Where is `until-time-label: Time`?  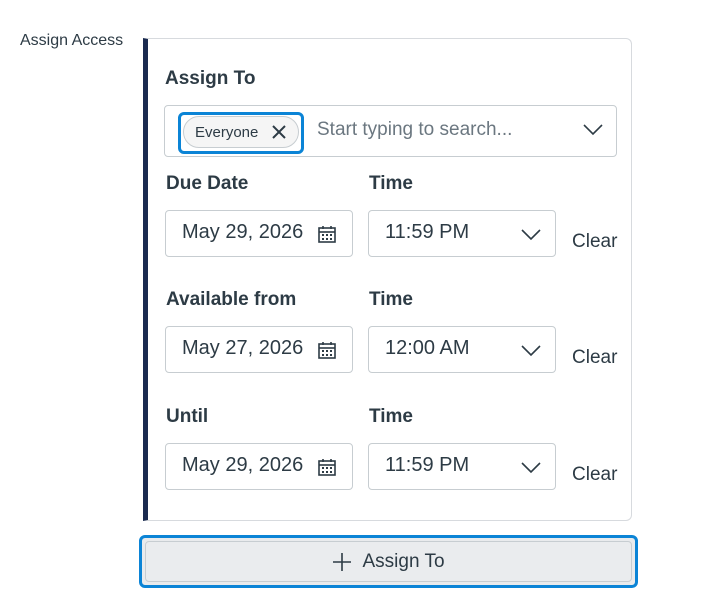 until-time-label: Time is located at coordinates (391, 416).